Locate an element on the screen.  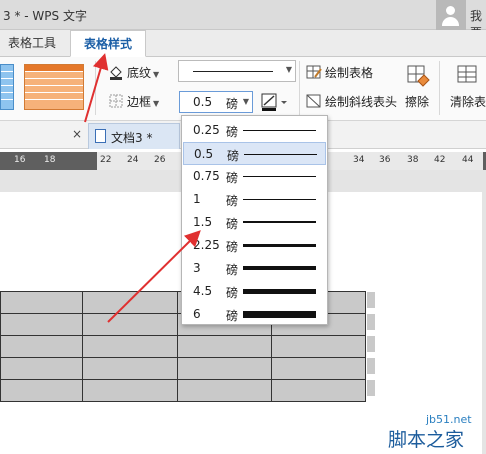
annotation-arrow-to-tab is located at coordinates (96, 88).